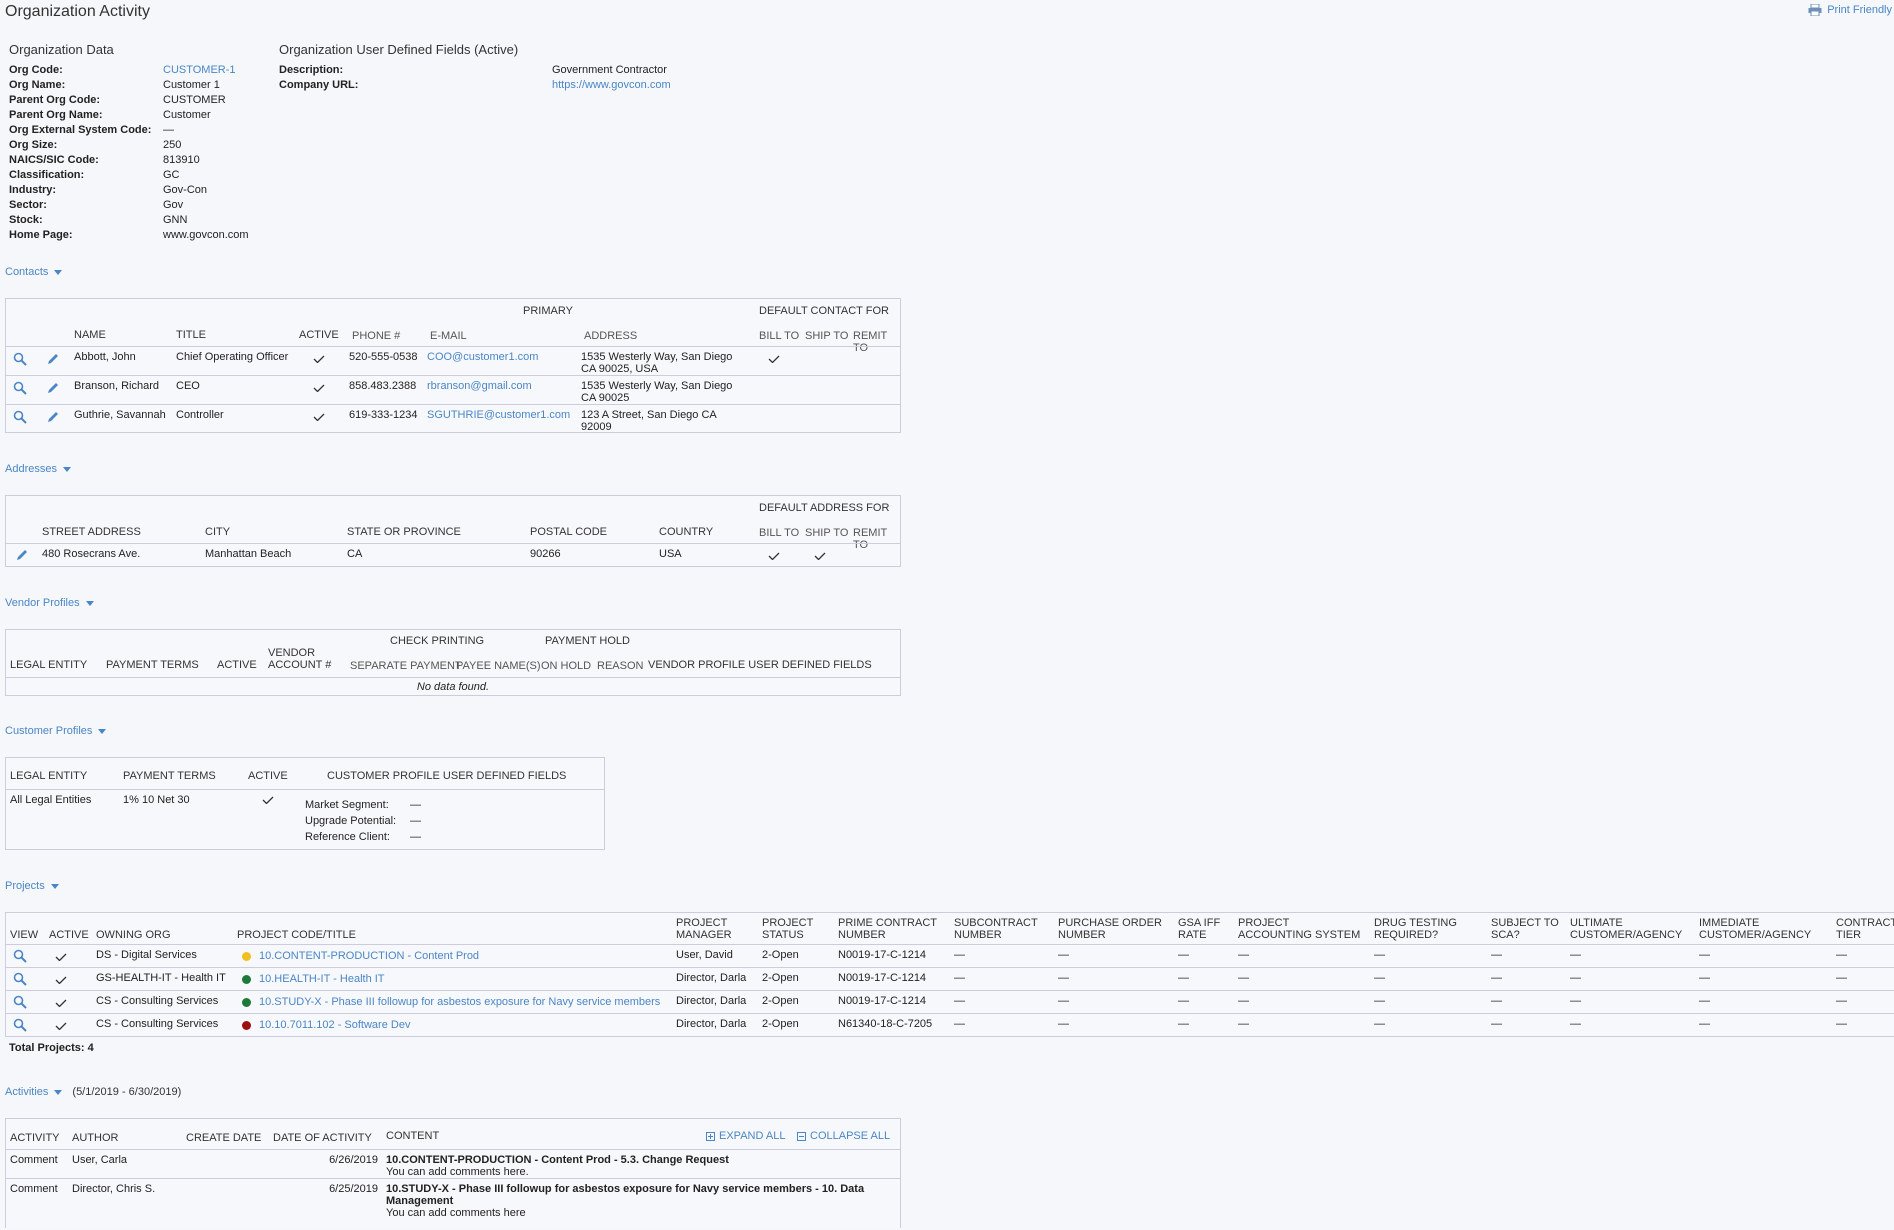  Describe the element at coordinates (93, 1092) in the screenshot. I see `activities-toggle: Activities (5/1/2019 - 6/30/2019)` at that location.